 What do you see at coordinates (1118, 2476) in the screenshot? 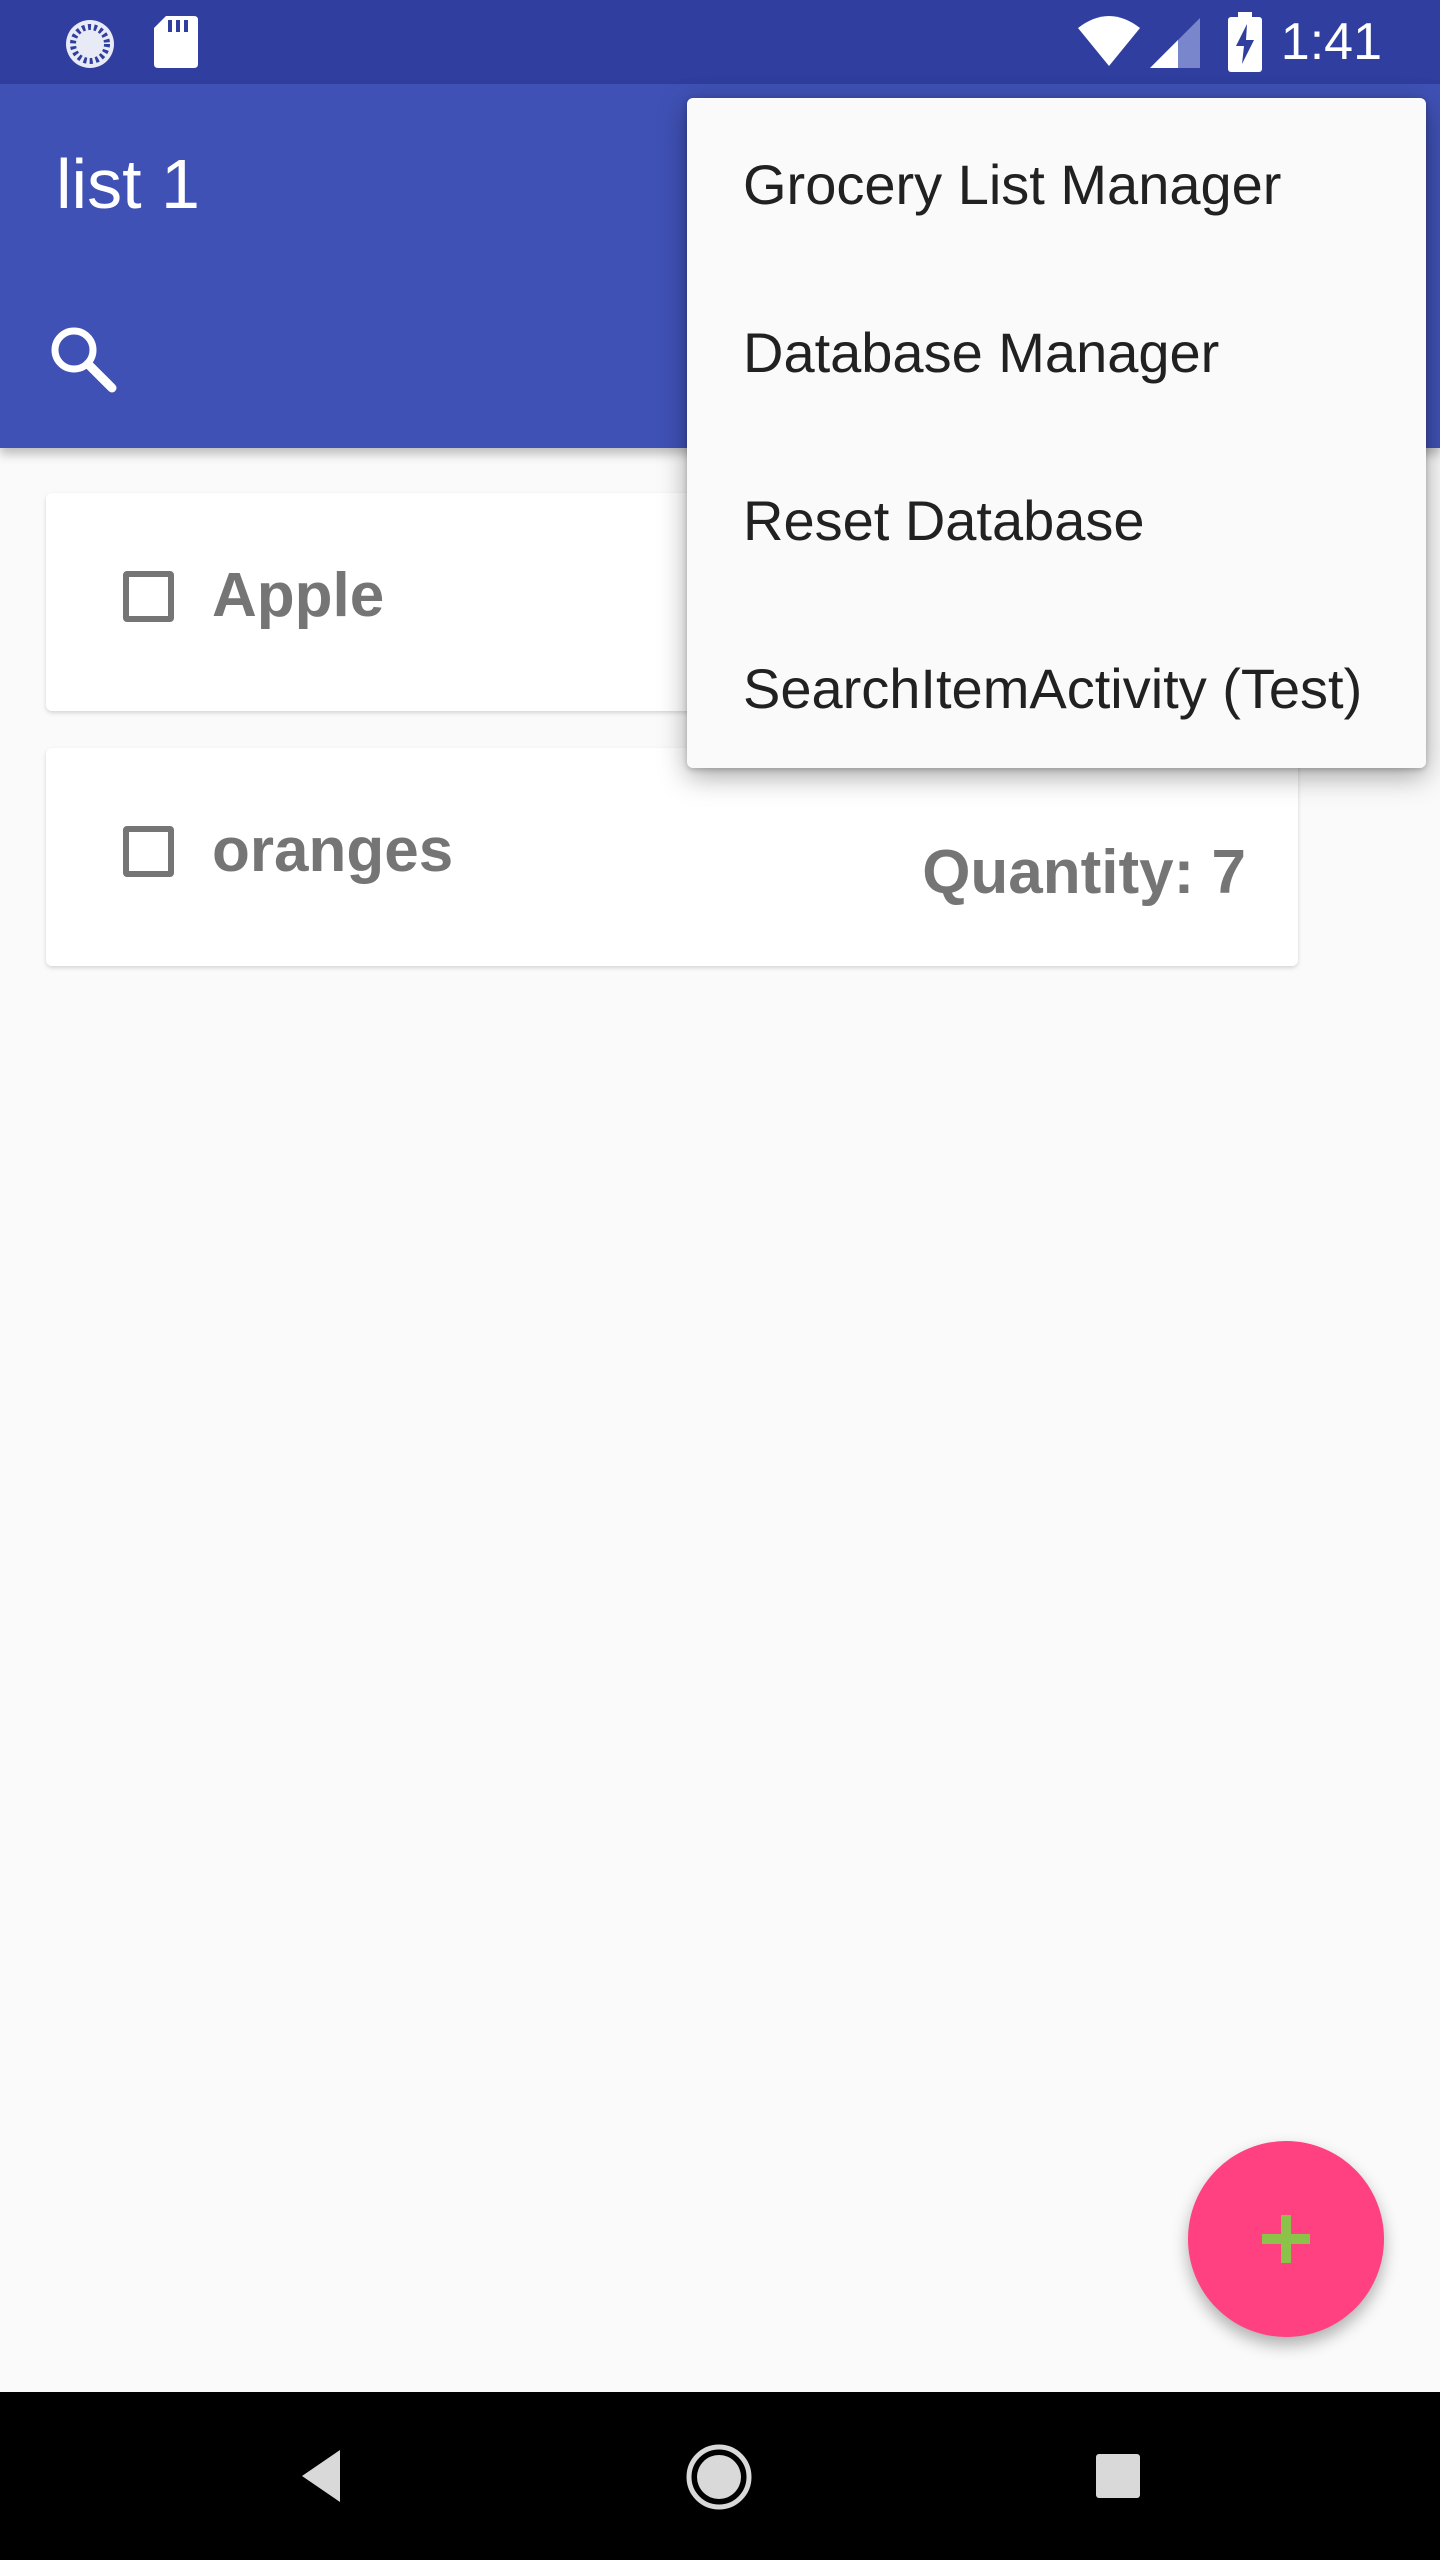
I see `recents-icon` at bounding box center [1118, 2476].